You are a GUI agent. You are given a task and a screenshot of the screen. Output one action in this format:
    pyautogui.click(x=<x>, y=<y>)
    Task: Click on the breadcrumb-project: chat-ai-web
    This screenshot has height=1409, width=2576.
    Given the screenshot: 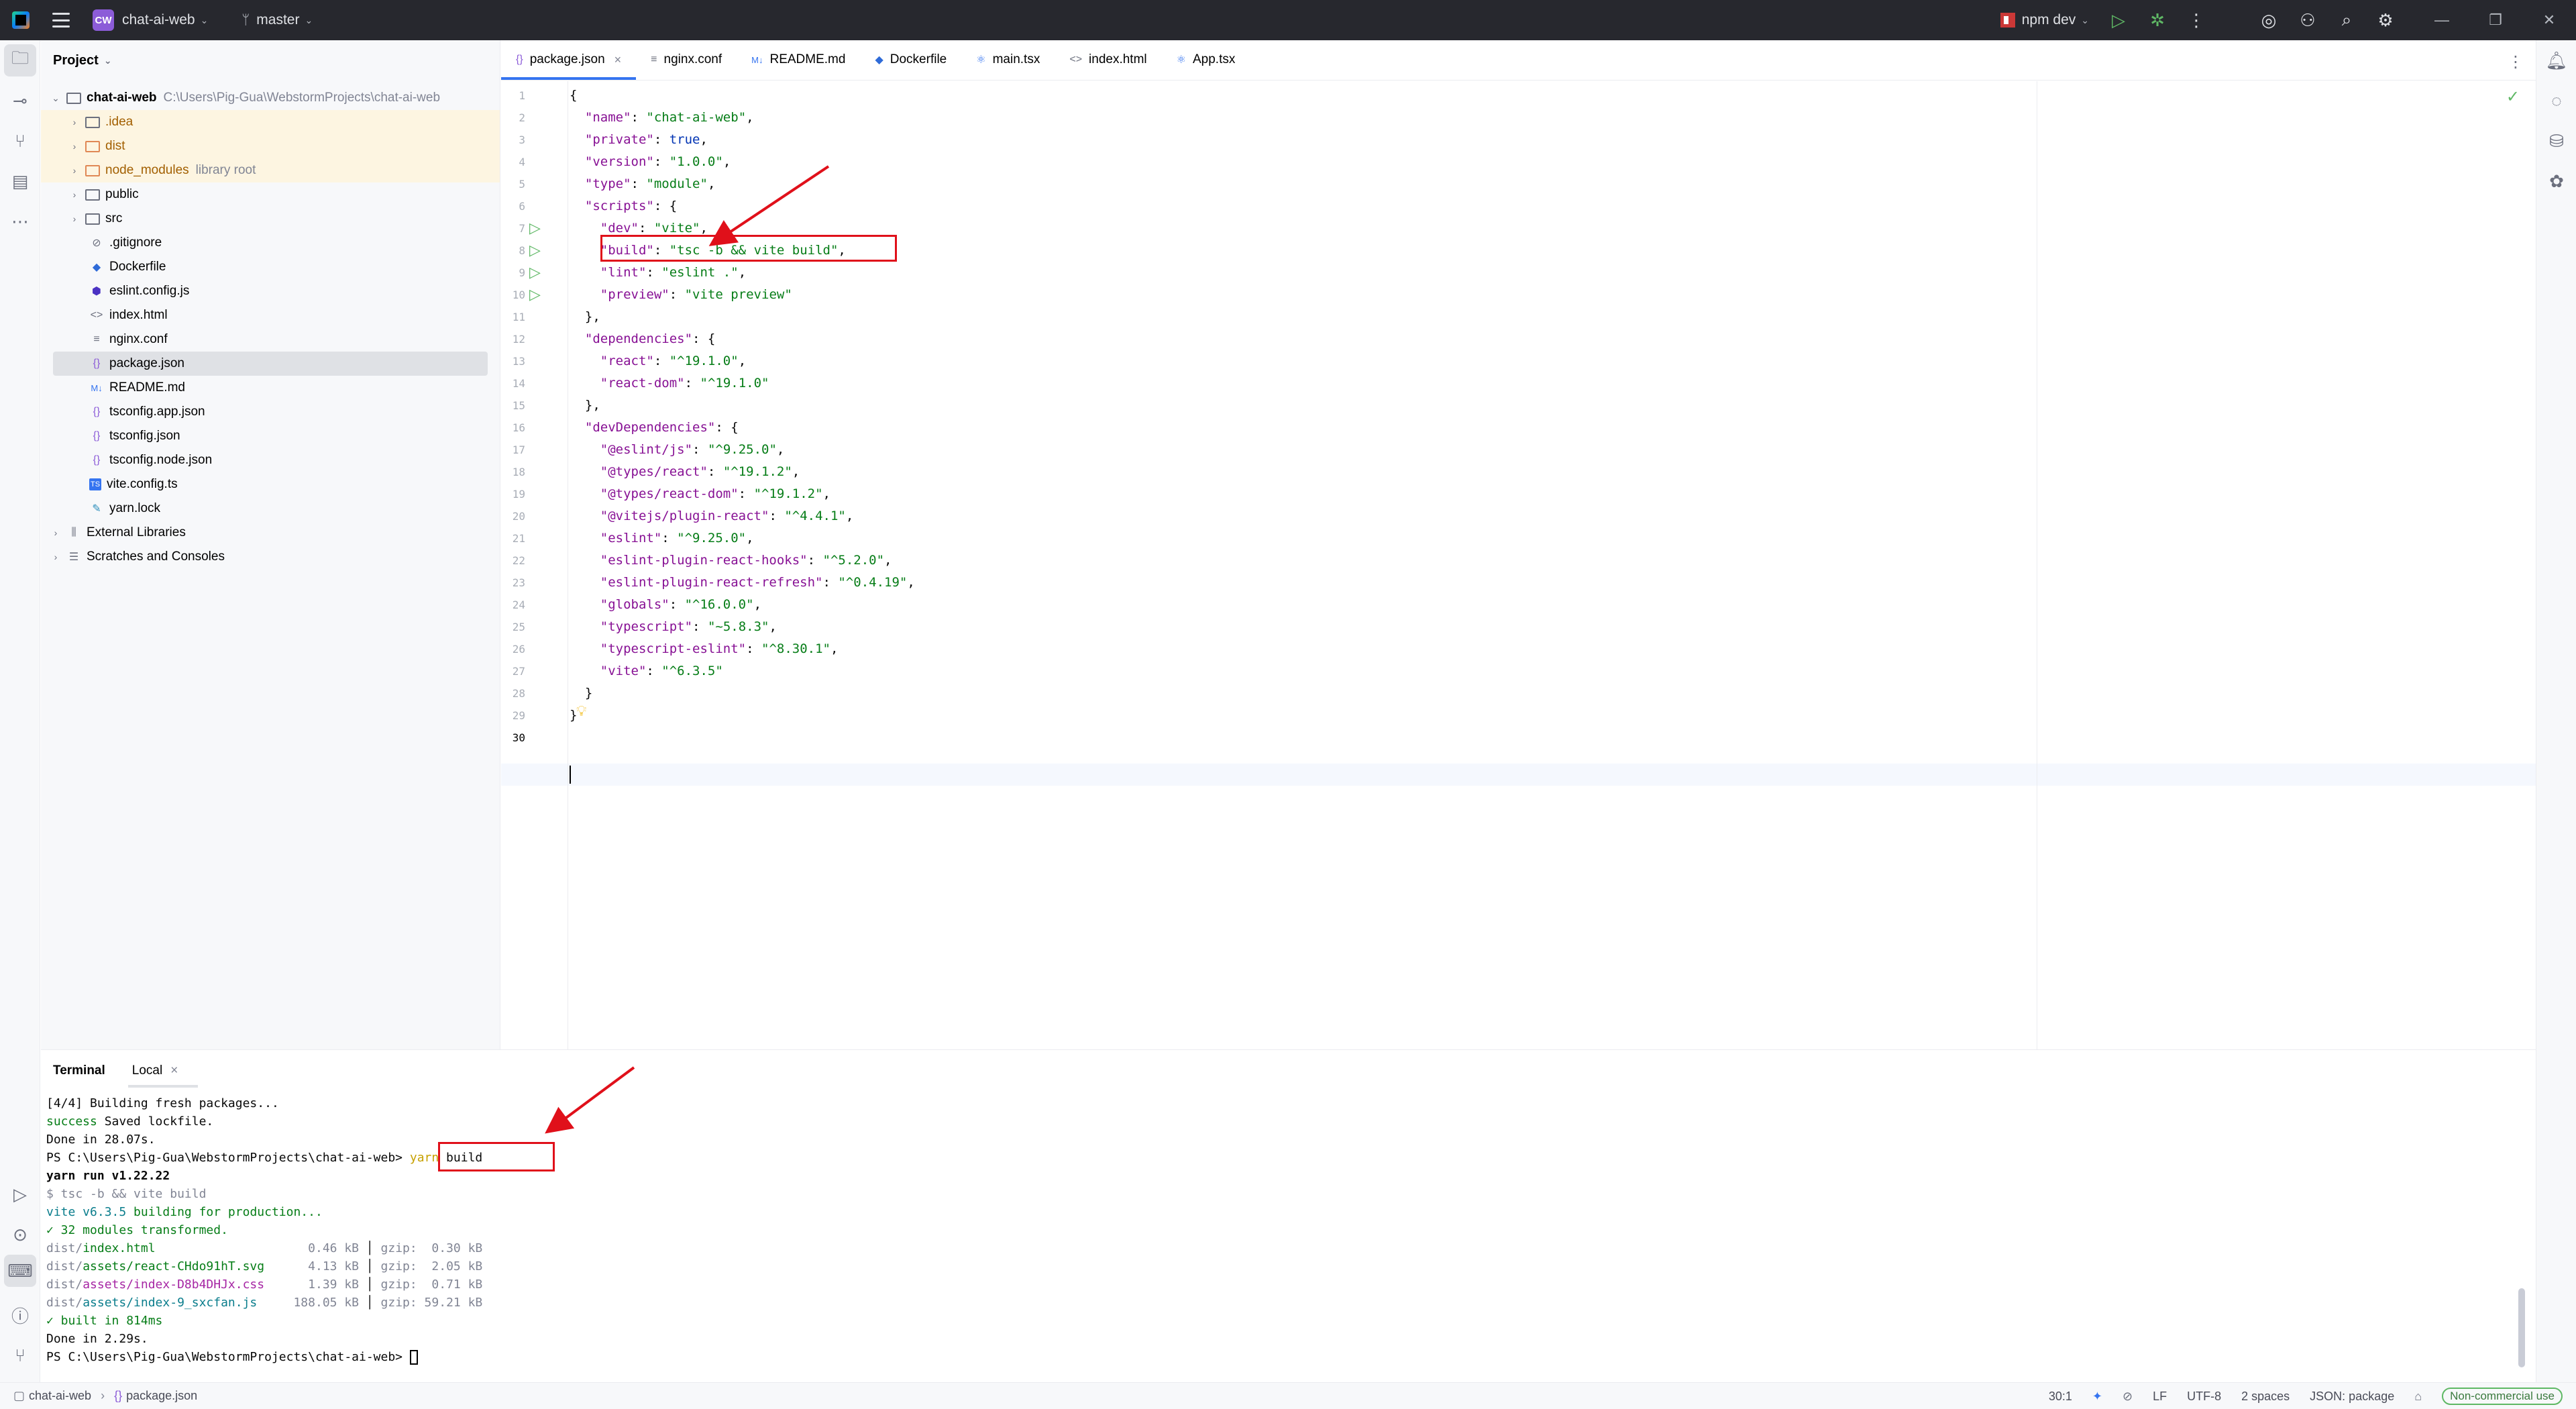 What is the action you would take?
    pyautogui.click(x=60, y=1396)
    